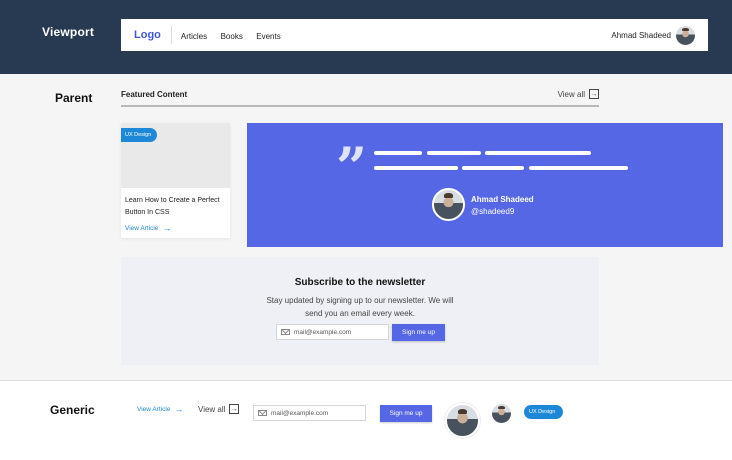 This screenshot has height=460, width=732. I want to click on avatar-small, so click(501, 413).